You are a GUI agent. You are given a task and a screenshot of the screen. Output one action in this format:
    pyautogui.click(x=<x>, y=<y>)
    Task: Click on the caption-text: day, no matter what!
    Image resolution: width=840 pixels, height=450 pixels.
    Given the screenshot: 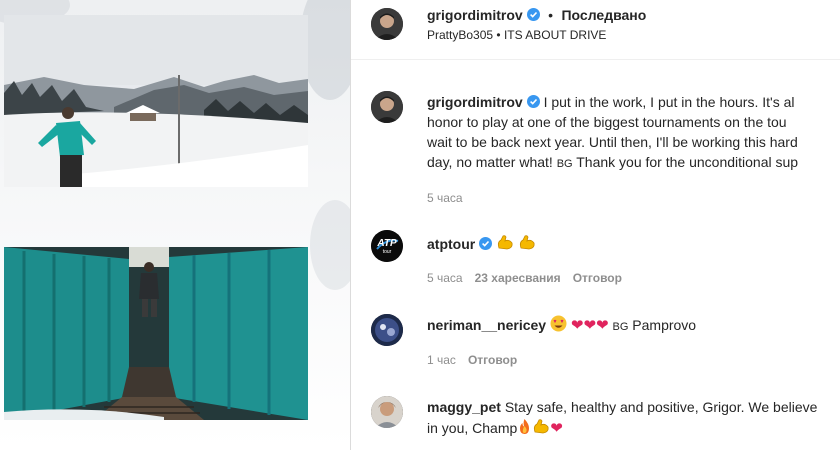 What is the action you would take?
    pyautogui.click(x=492, y=162)
    